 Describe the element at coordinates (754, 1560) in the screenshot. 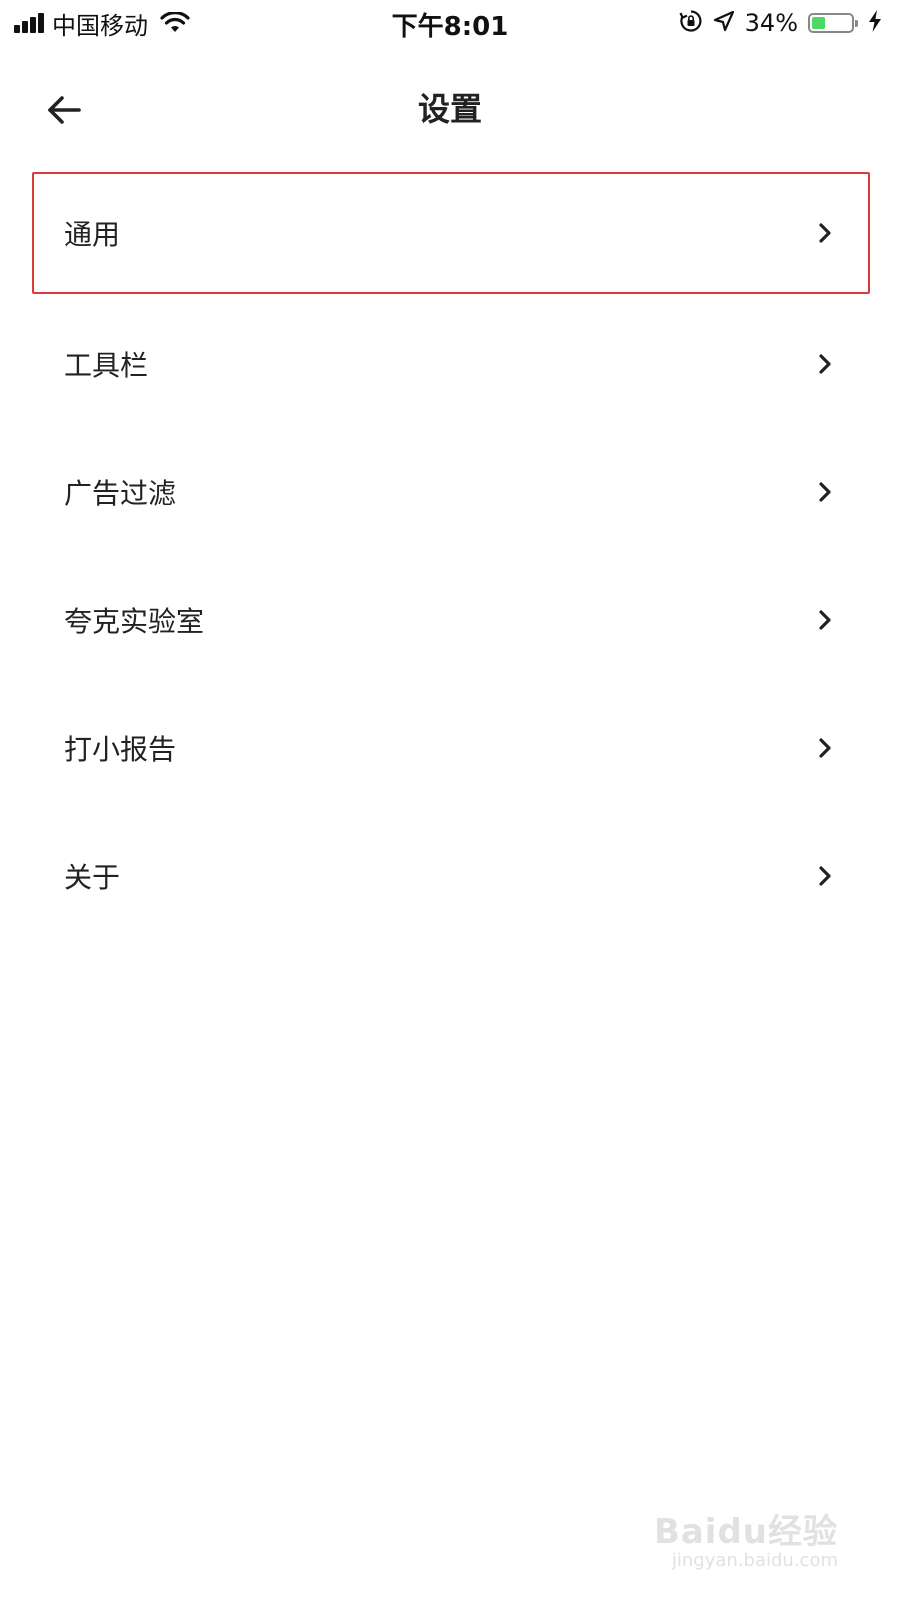

I see `watermark-sub-text: jingyan.baidu.com` at that location.